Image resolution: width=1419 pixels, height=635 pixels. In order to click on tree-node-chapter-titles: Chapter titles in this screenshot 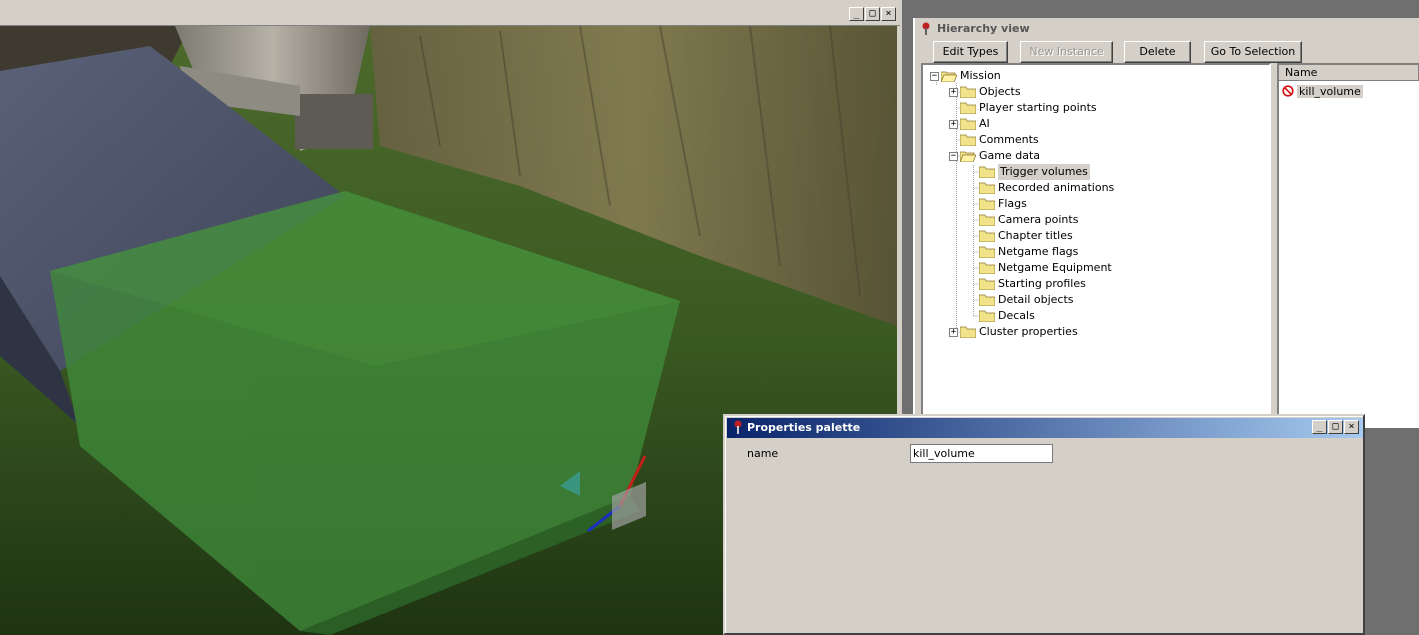, I will do `click(1026, 236)`.